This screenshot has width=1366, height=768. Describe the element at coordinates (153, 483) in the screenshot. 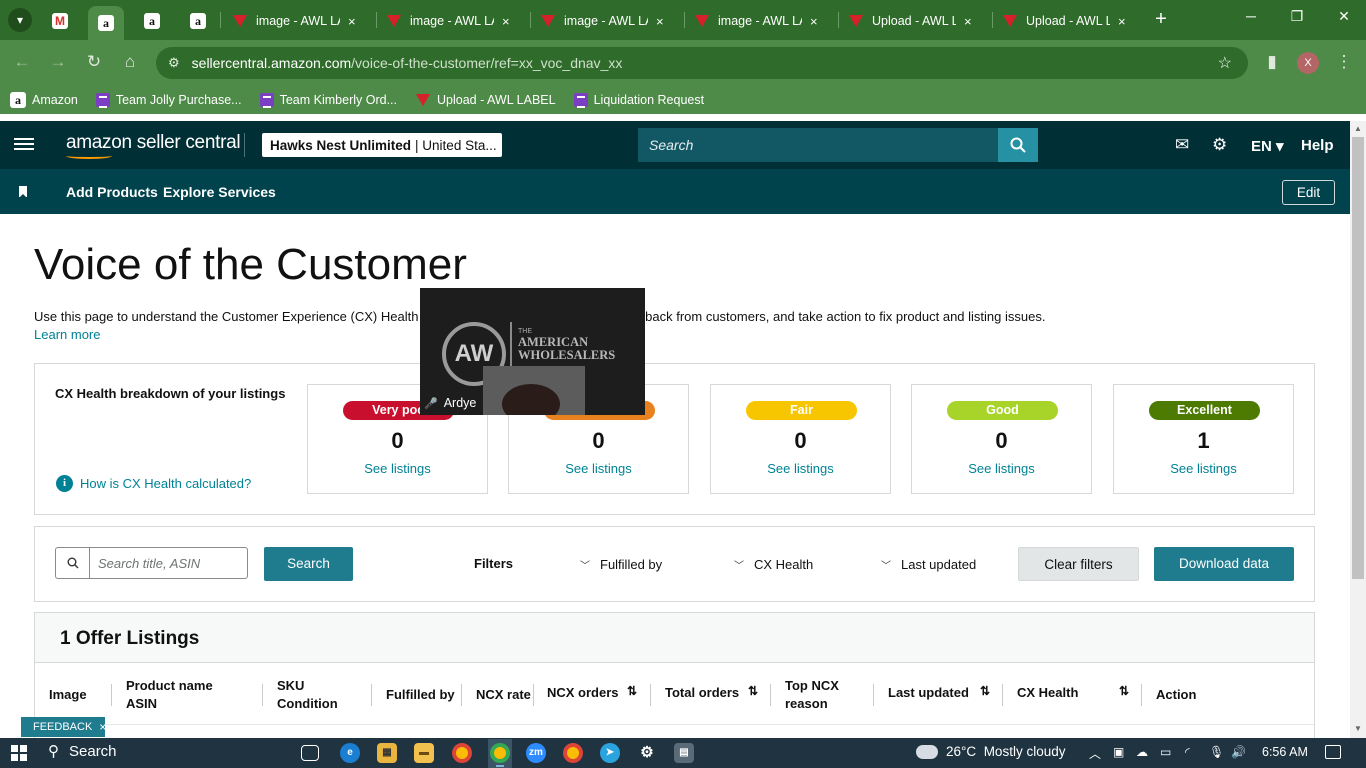

I see `cx-health-help-link: i How is CX Health calculated?` at that location.